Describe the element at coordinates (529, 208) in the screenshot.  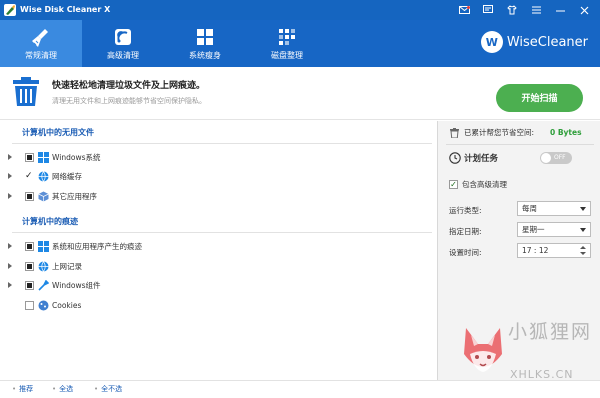
I see `run-type-value: 每周` at that location.